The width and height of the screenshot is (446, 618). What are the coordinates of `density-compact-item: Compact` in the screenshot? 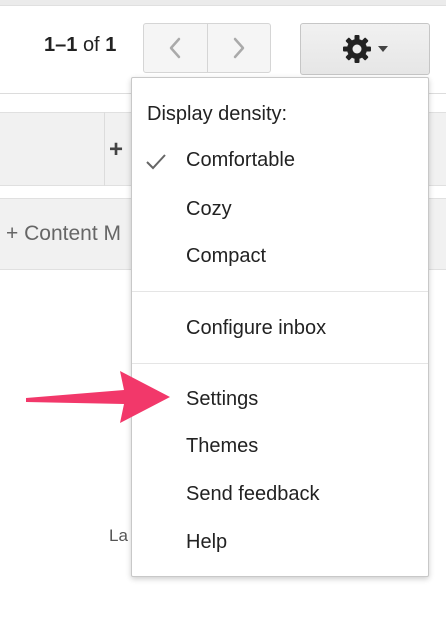 It's located at (280, 256).